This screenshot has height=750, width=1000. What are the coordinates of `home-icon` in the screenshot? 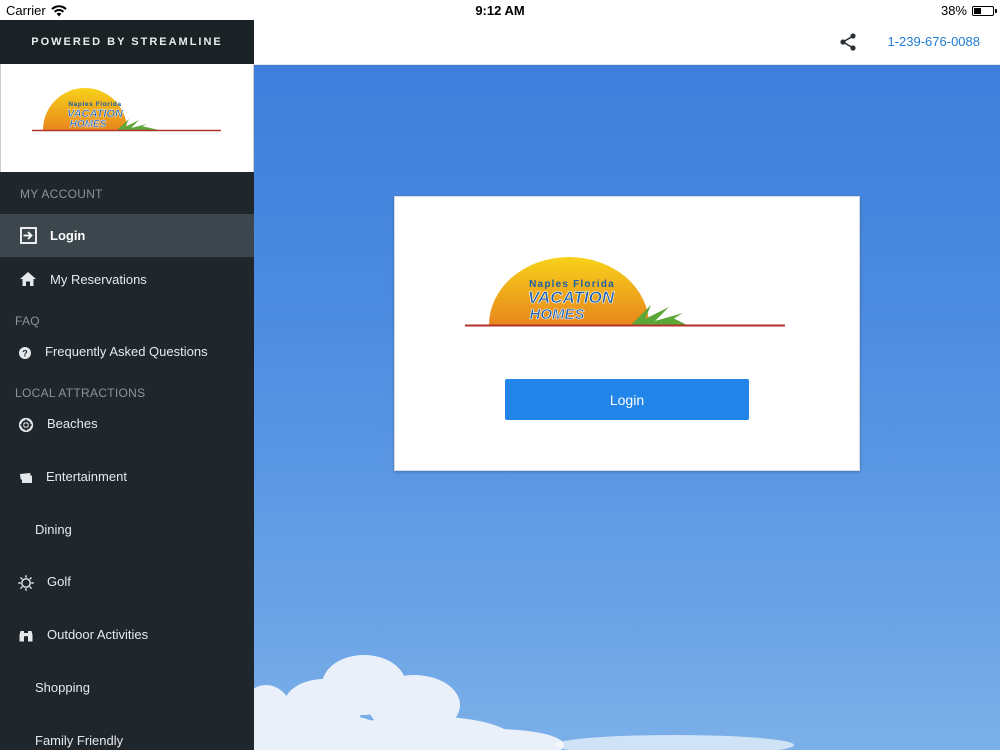 It's located at (28, 279).